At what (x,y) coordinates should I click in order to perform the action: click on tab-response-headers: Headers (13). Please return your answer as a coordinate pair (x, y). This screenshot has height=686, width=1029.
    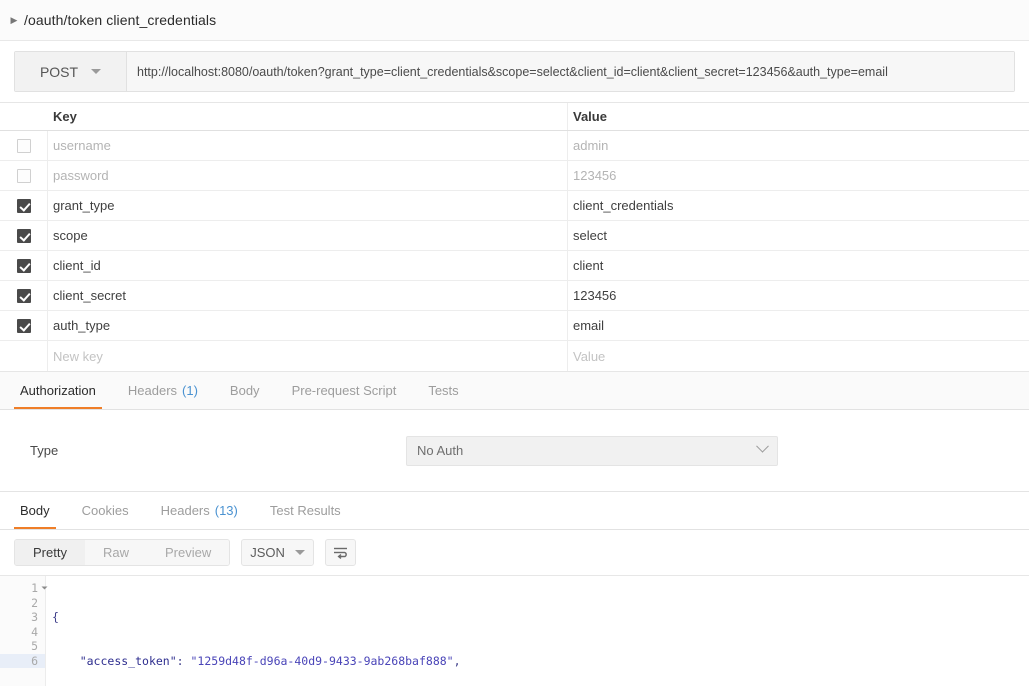
    Looking at the image, I should click on (199, 510).